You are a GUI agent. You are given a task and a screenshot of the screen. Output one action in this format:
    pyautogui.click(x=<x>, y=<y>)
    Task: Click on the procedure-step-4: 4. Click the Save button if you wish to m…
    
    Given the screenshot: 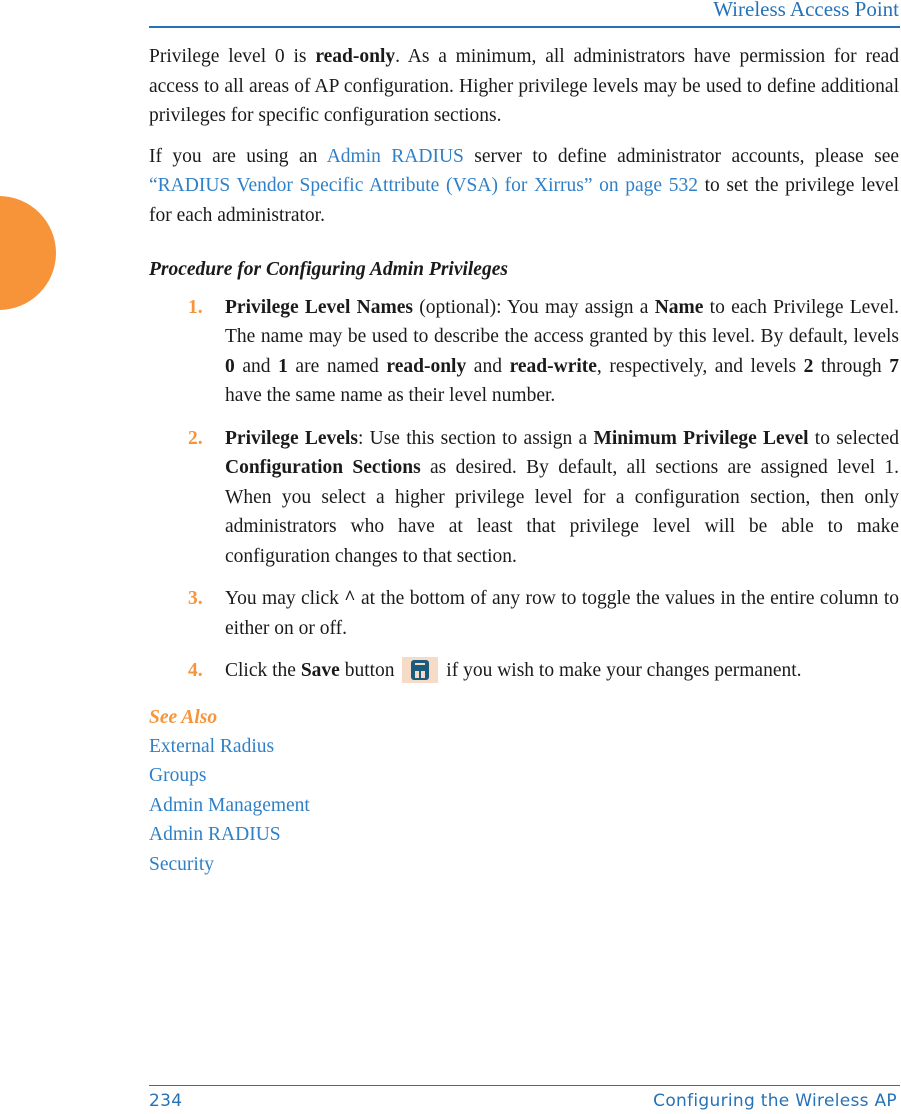 What is the action you would take?
    pyautogui.click(x=524, y=671)
    